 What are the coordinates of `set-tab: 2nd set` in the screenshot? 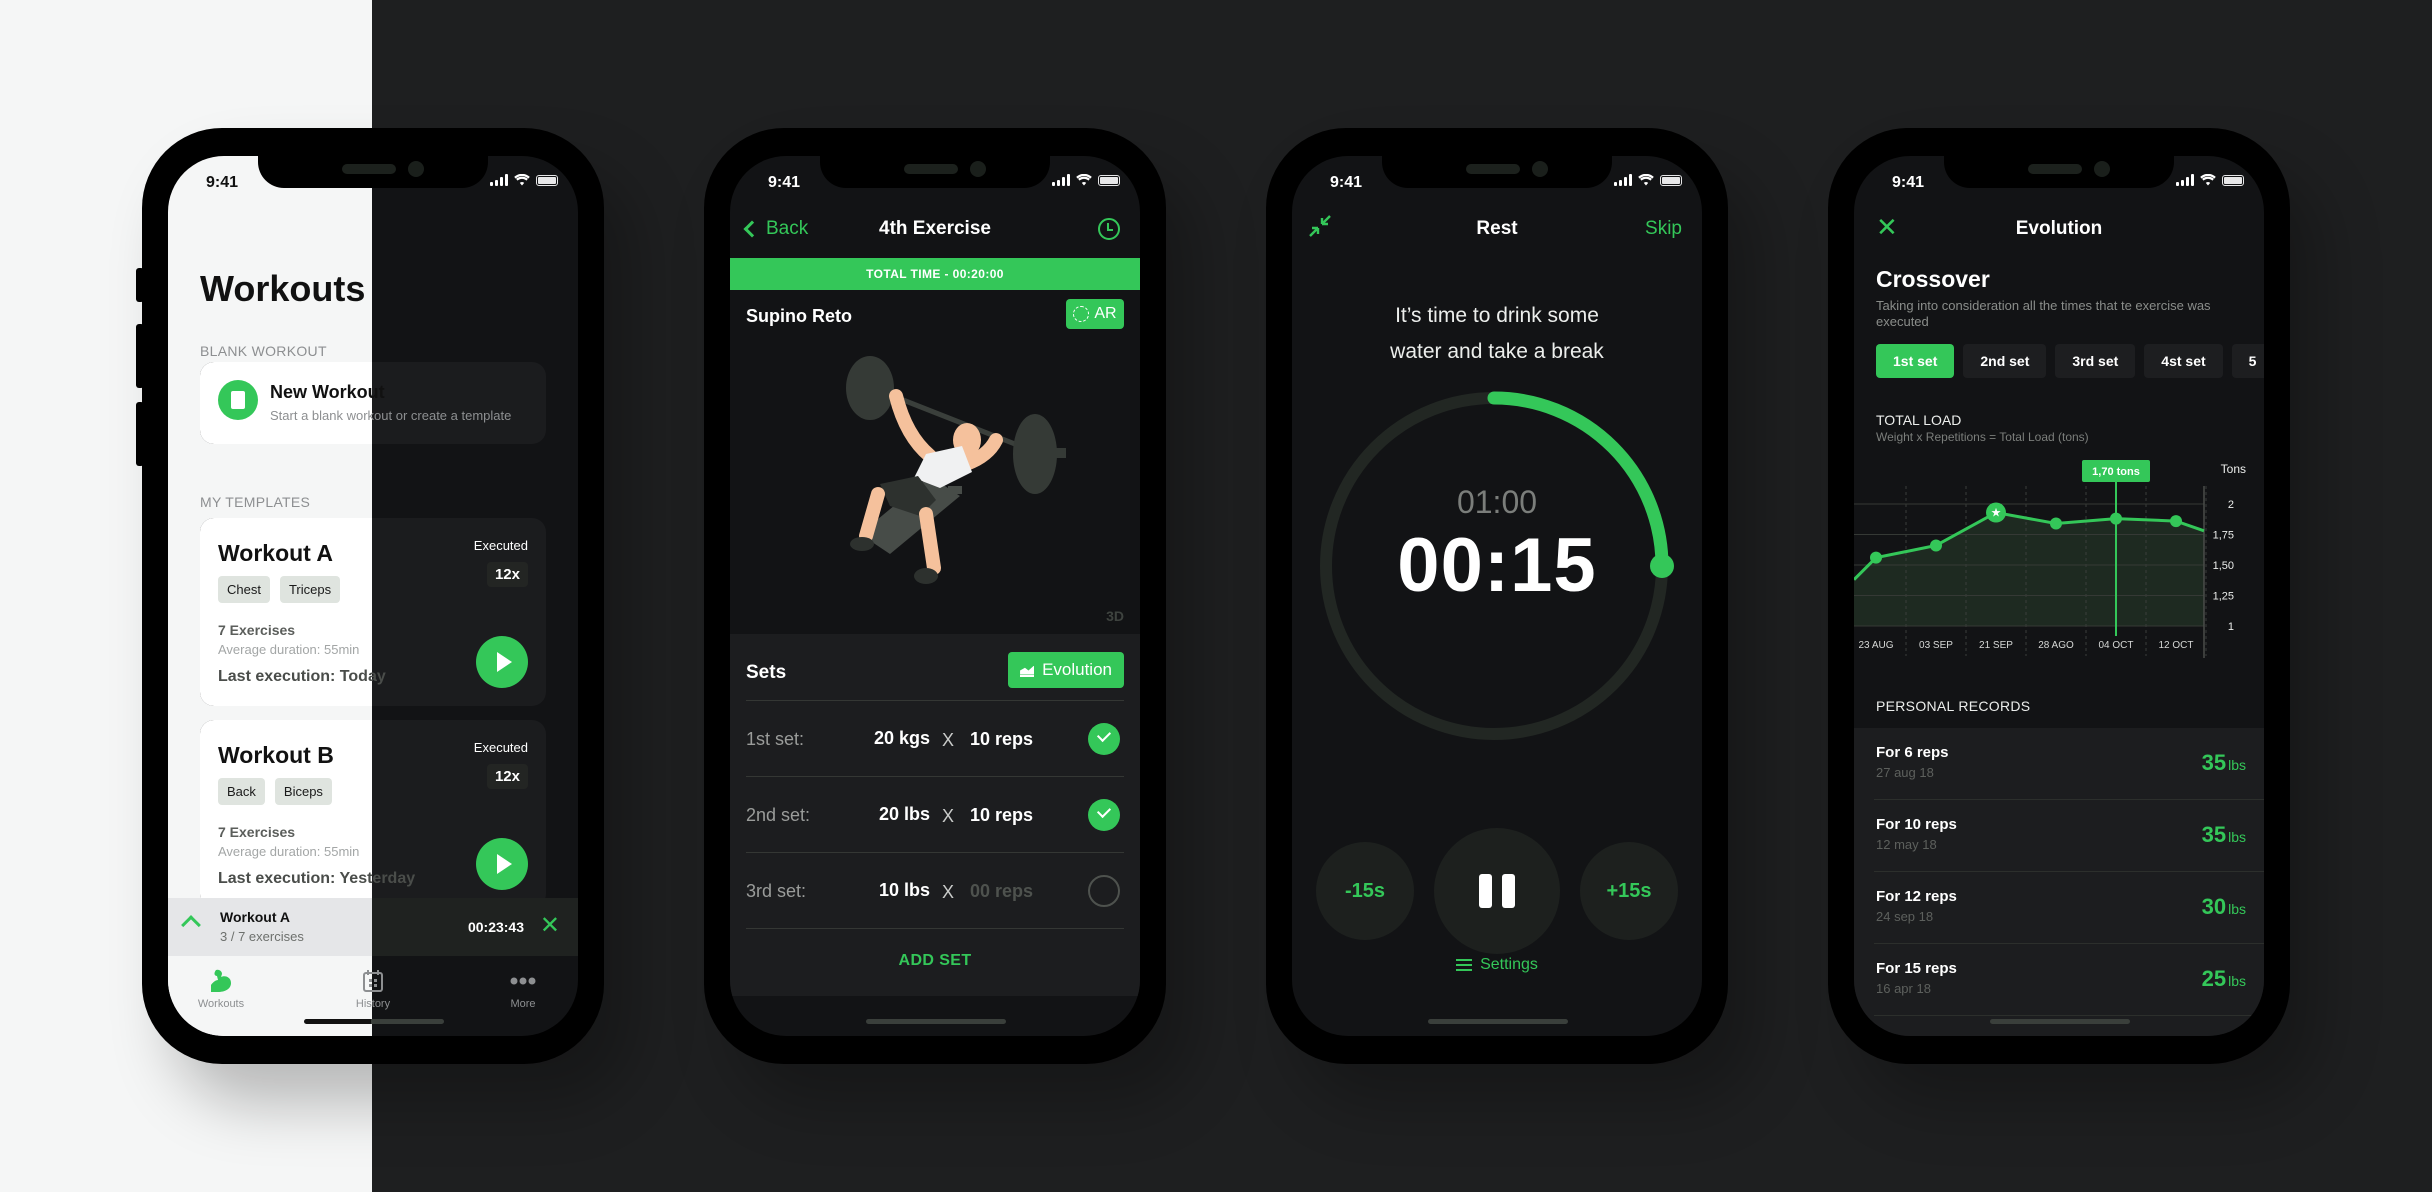 It's located at (2005, 361).